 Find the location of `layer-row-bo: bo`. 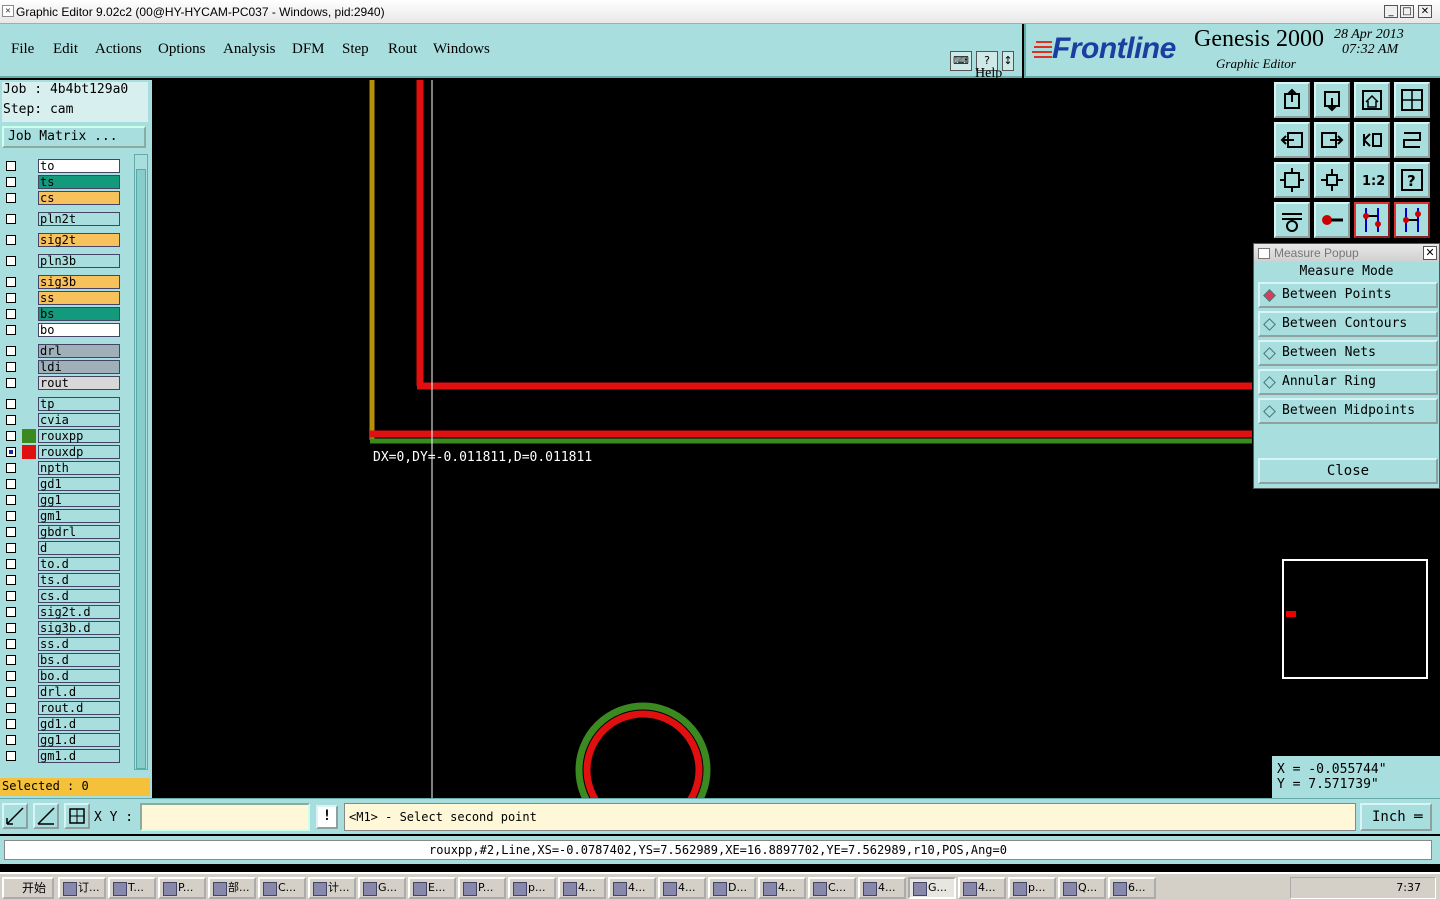

layer-row-bo: bo is located at coordinates (62, 330).